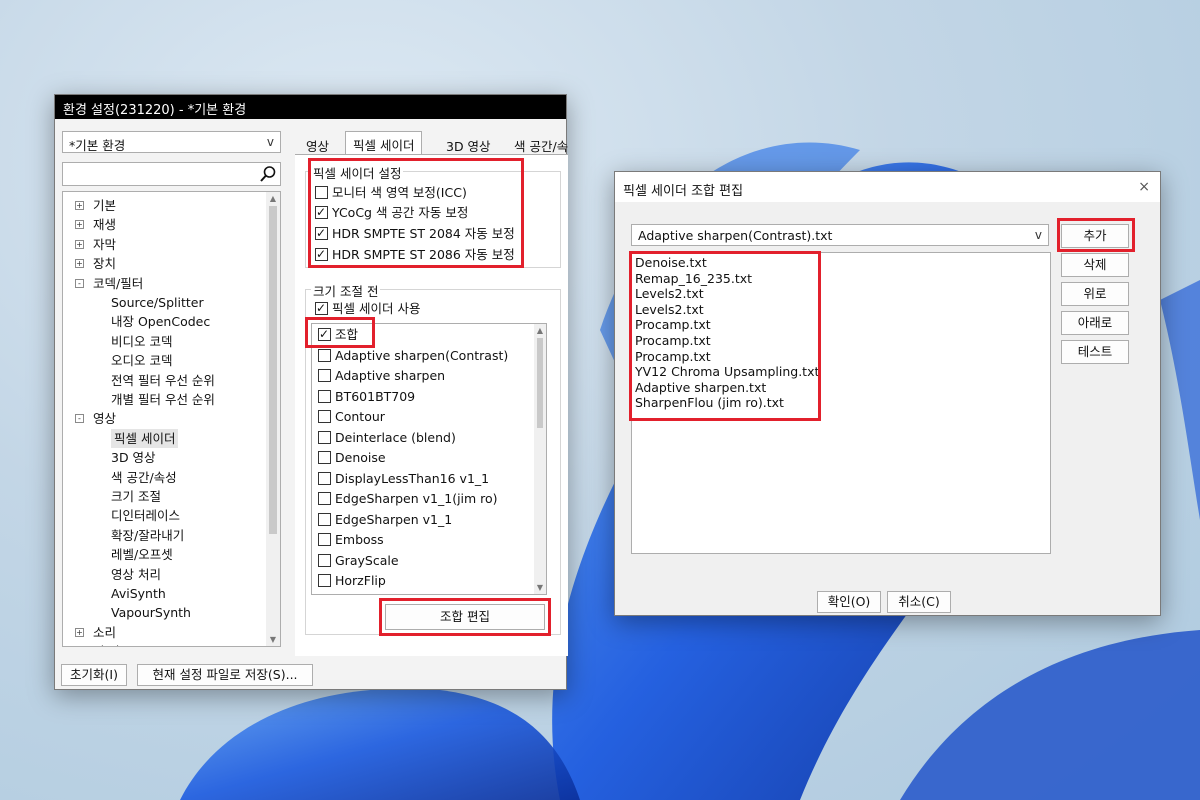 The image size is (1200, 800). What do you see at coordinates (360, 580) in the screenshot?
I see `shader-label: HorzFlip` at bounding box center [360, 580].